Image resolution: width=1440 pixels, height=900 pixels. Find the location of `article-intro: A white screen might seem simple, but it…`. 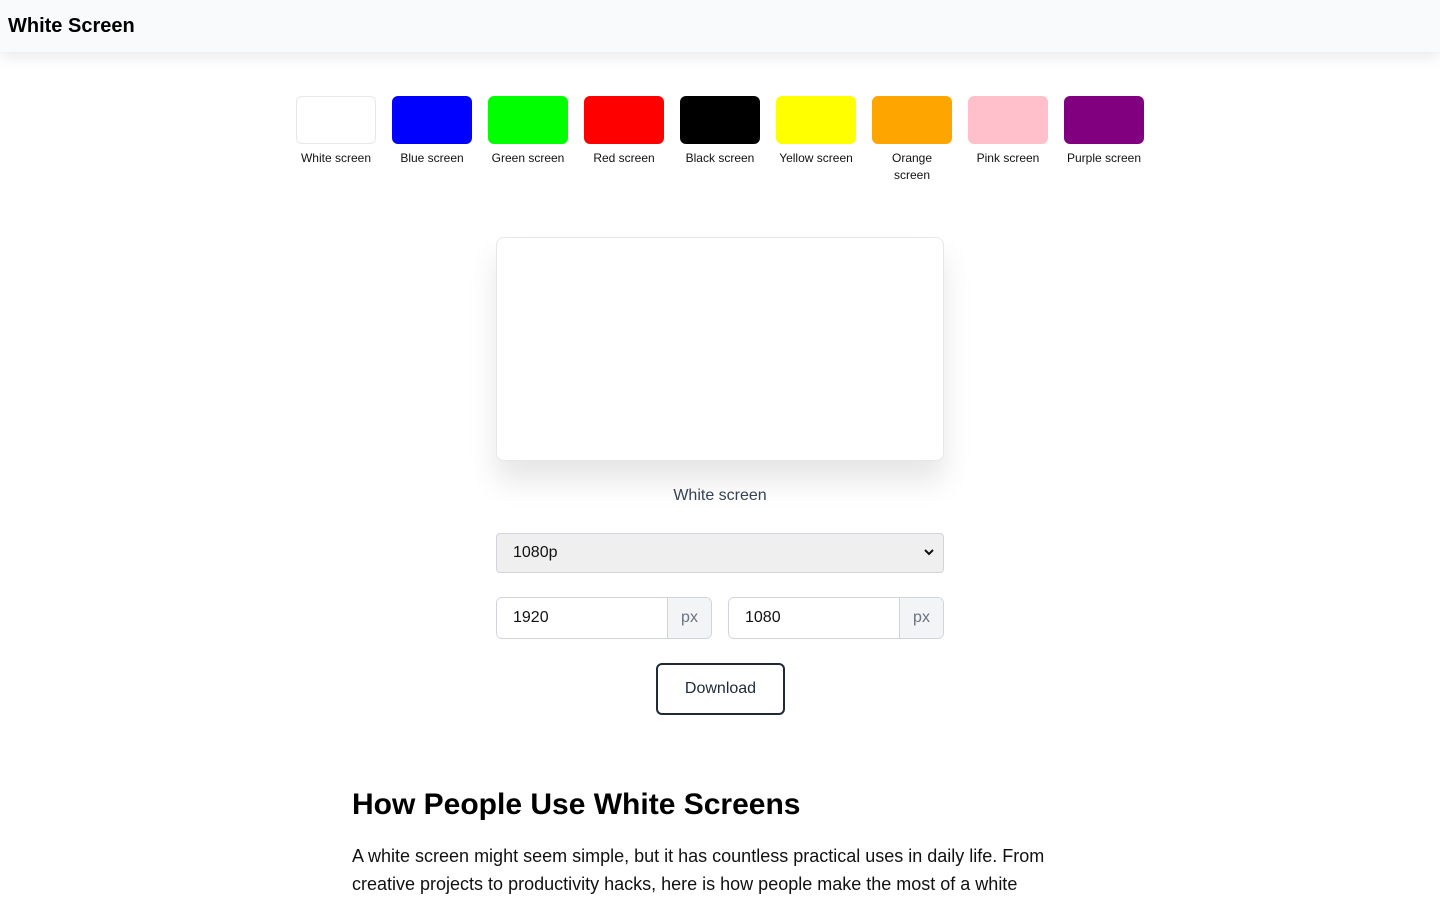

article-intro: A white screen might seem simple, but it… is located at coordinates (698, 870).